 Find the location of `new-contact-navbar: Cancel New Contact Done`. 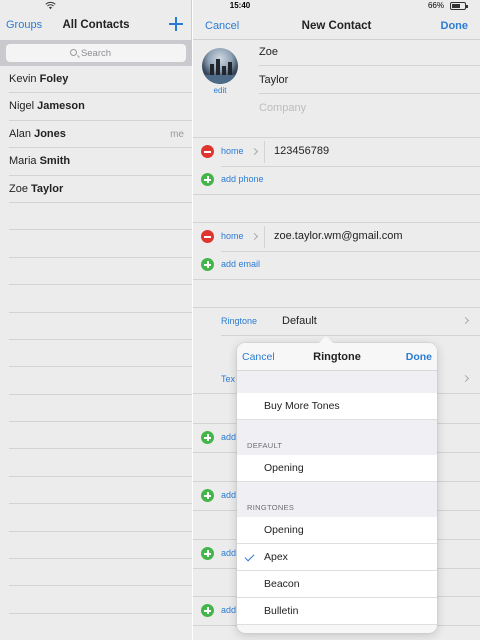

new-contact-navbar: Cancel New Contact Done is located at coordinates (336, 26).